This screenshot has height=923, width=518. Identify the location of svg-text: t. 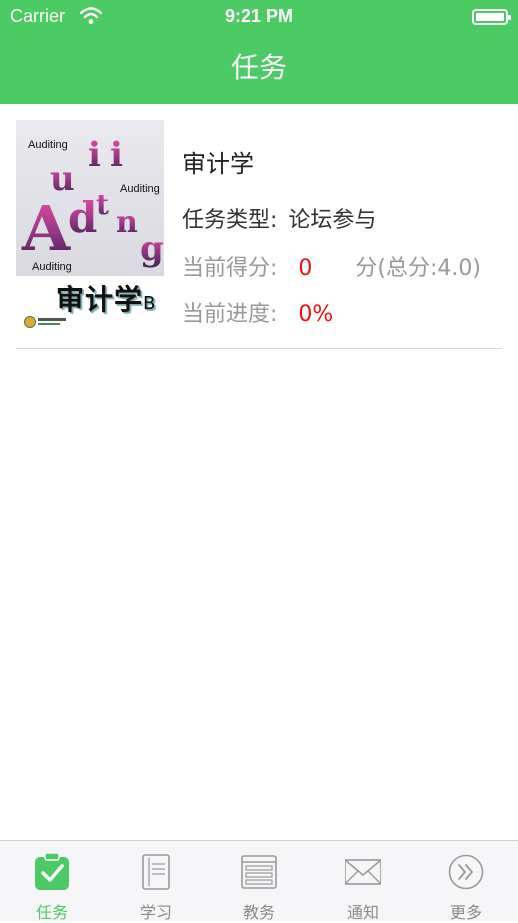
(102, 204).